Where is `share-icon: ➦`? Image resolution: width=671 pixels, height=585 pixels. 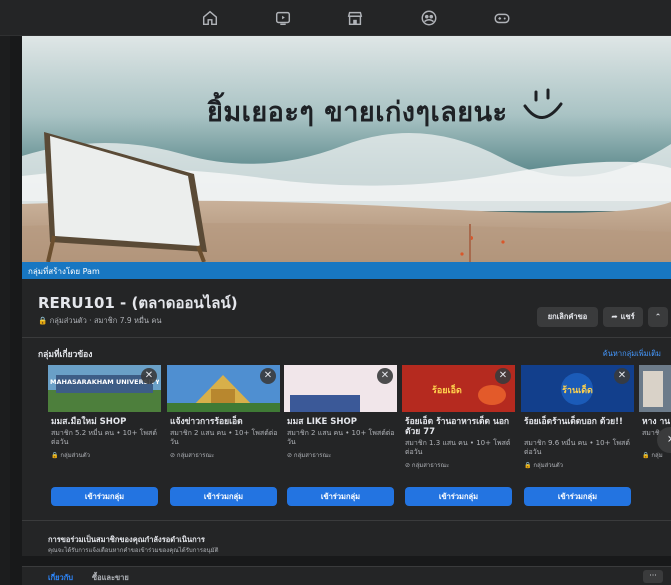
share-icon: ➦ is located at coordinates (614, 316).